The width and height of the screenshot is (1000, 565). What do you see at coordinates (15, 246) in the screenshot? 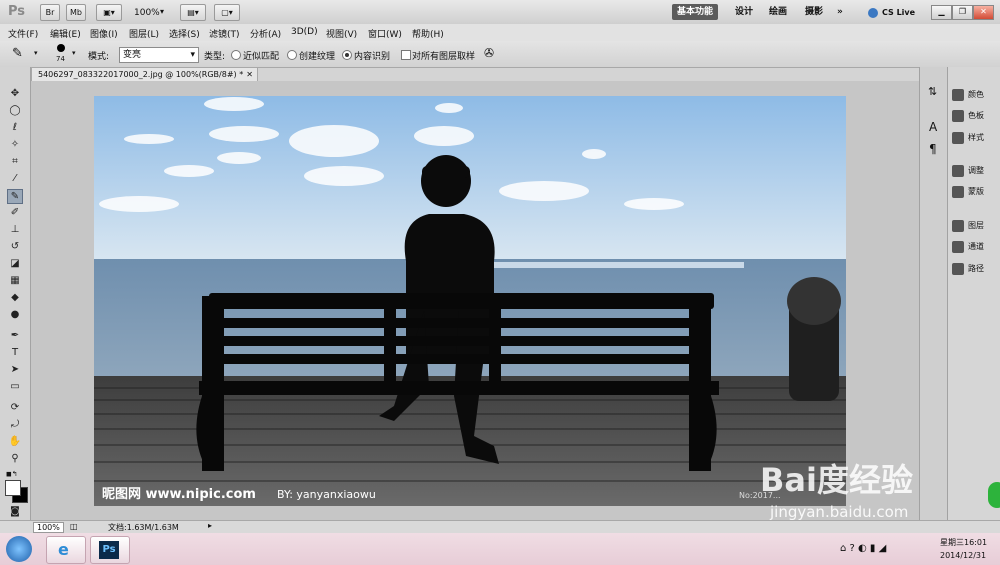
I see `history-brush-tool-icon: ↺` at bounding box center [15, 246].